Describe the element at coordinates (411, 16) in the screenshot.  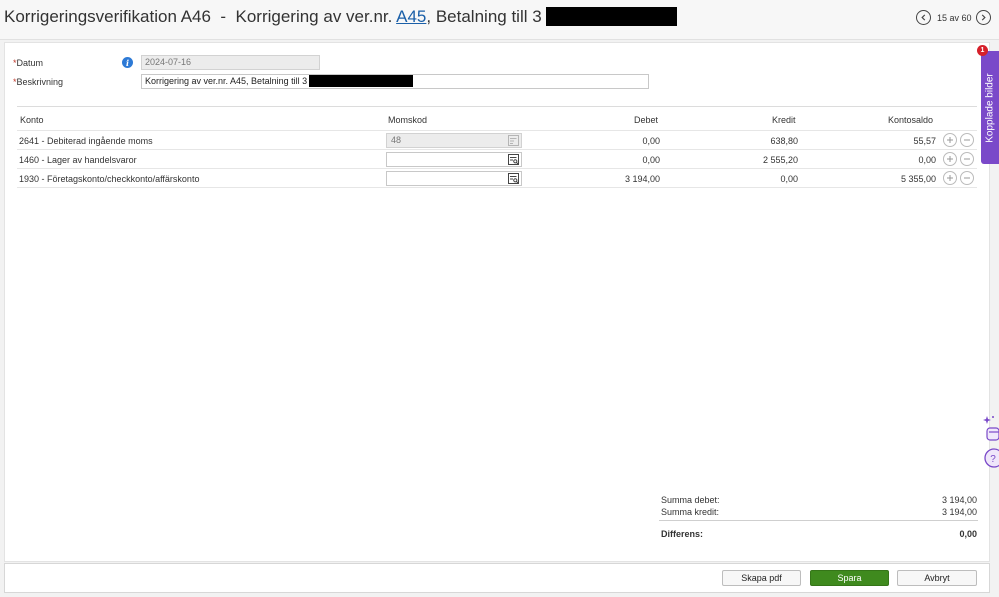
I see `title-verification-link: A45` at that location.